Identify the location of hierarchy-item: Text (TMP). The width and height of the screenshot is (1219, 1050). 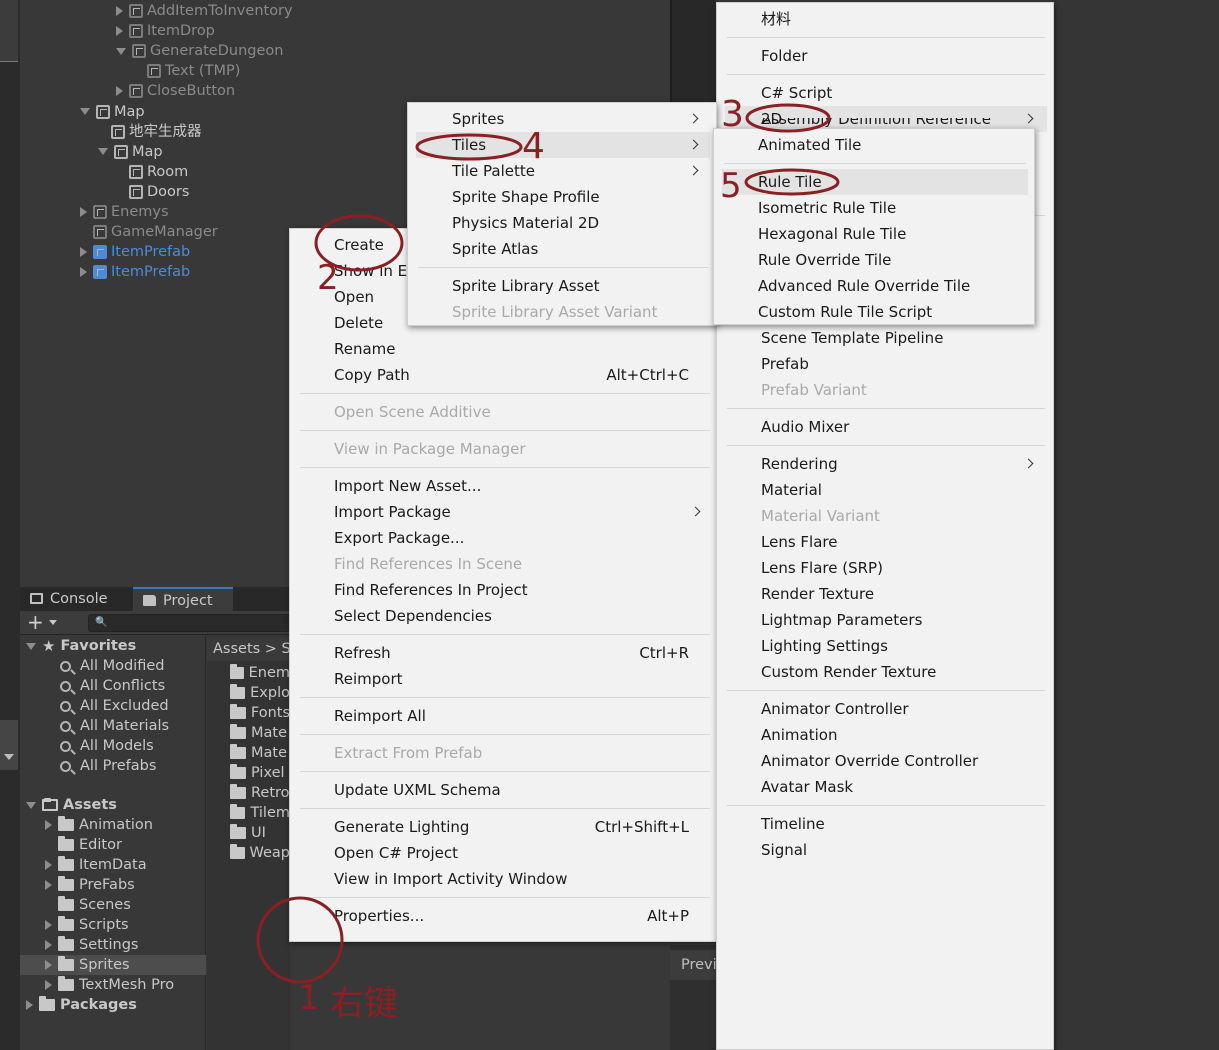
(187, 71).